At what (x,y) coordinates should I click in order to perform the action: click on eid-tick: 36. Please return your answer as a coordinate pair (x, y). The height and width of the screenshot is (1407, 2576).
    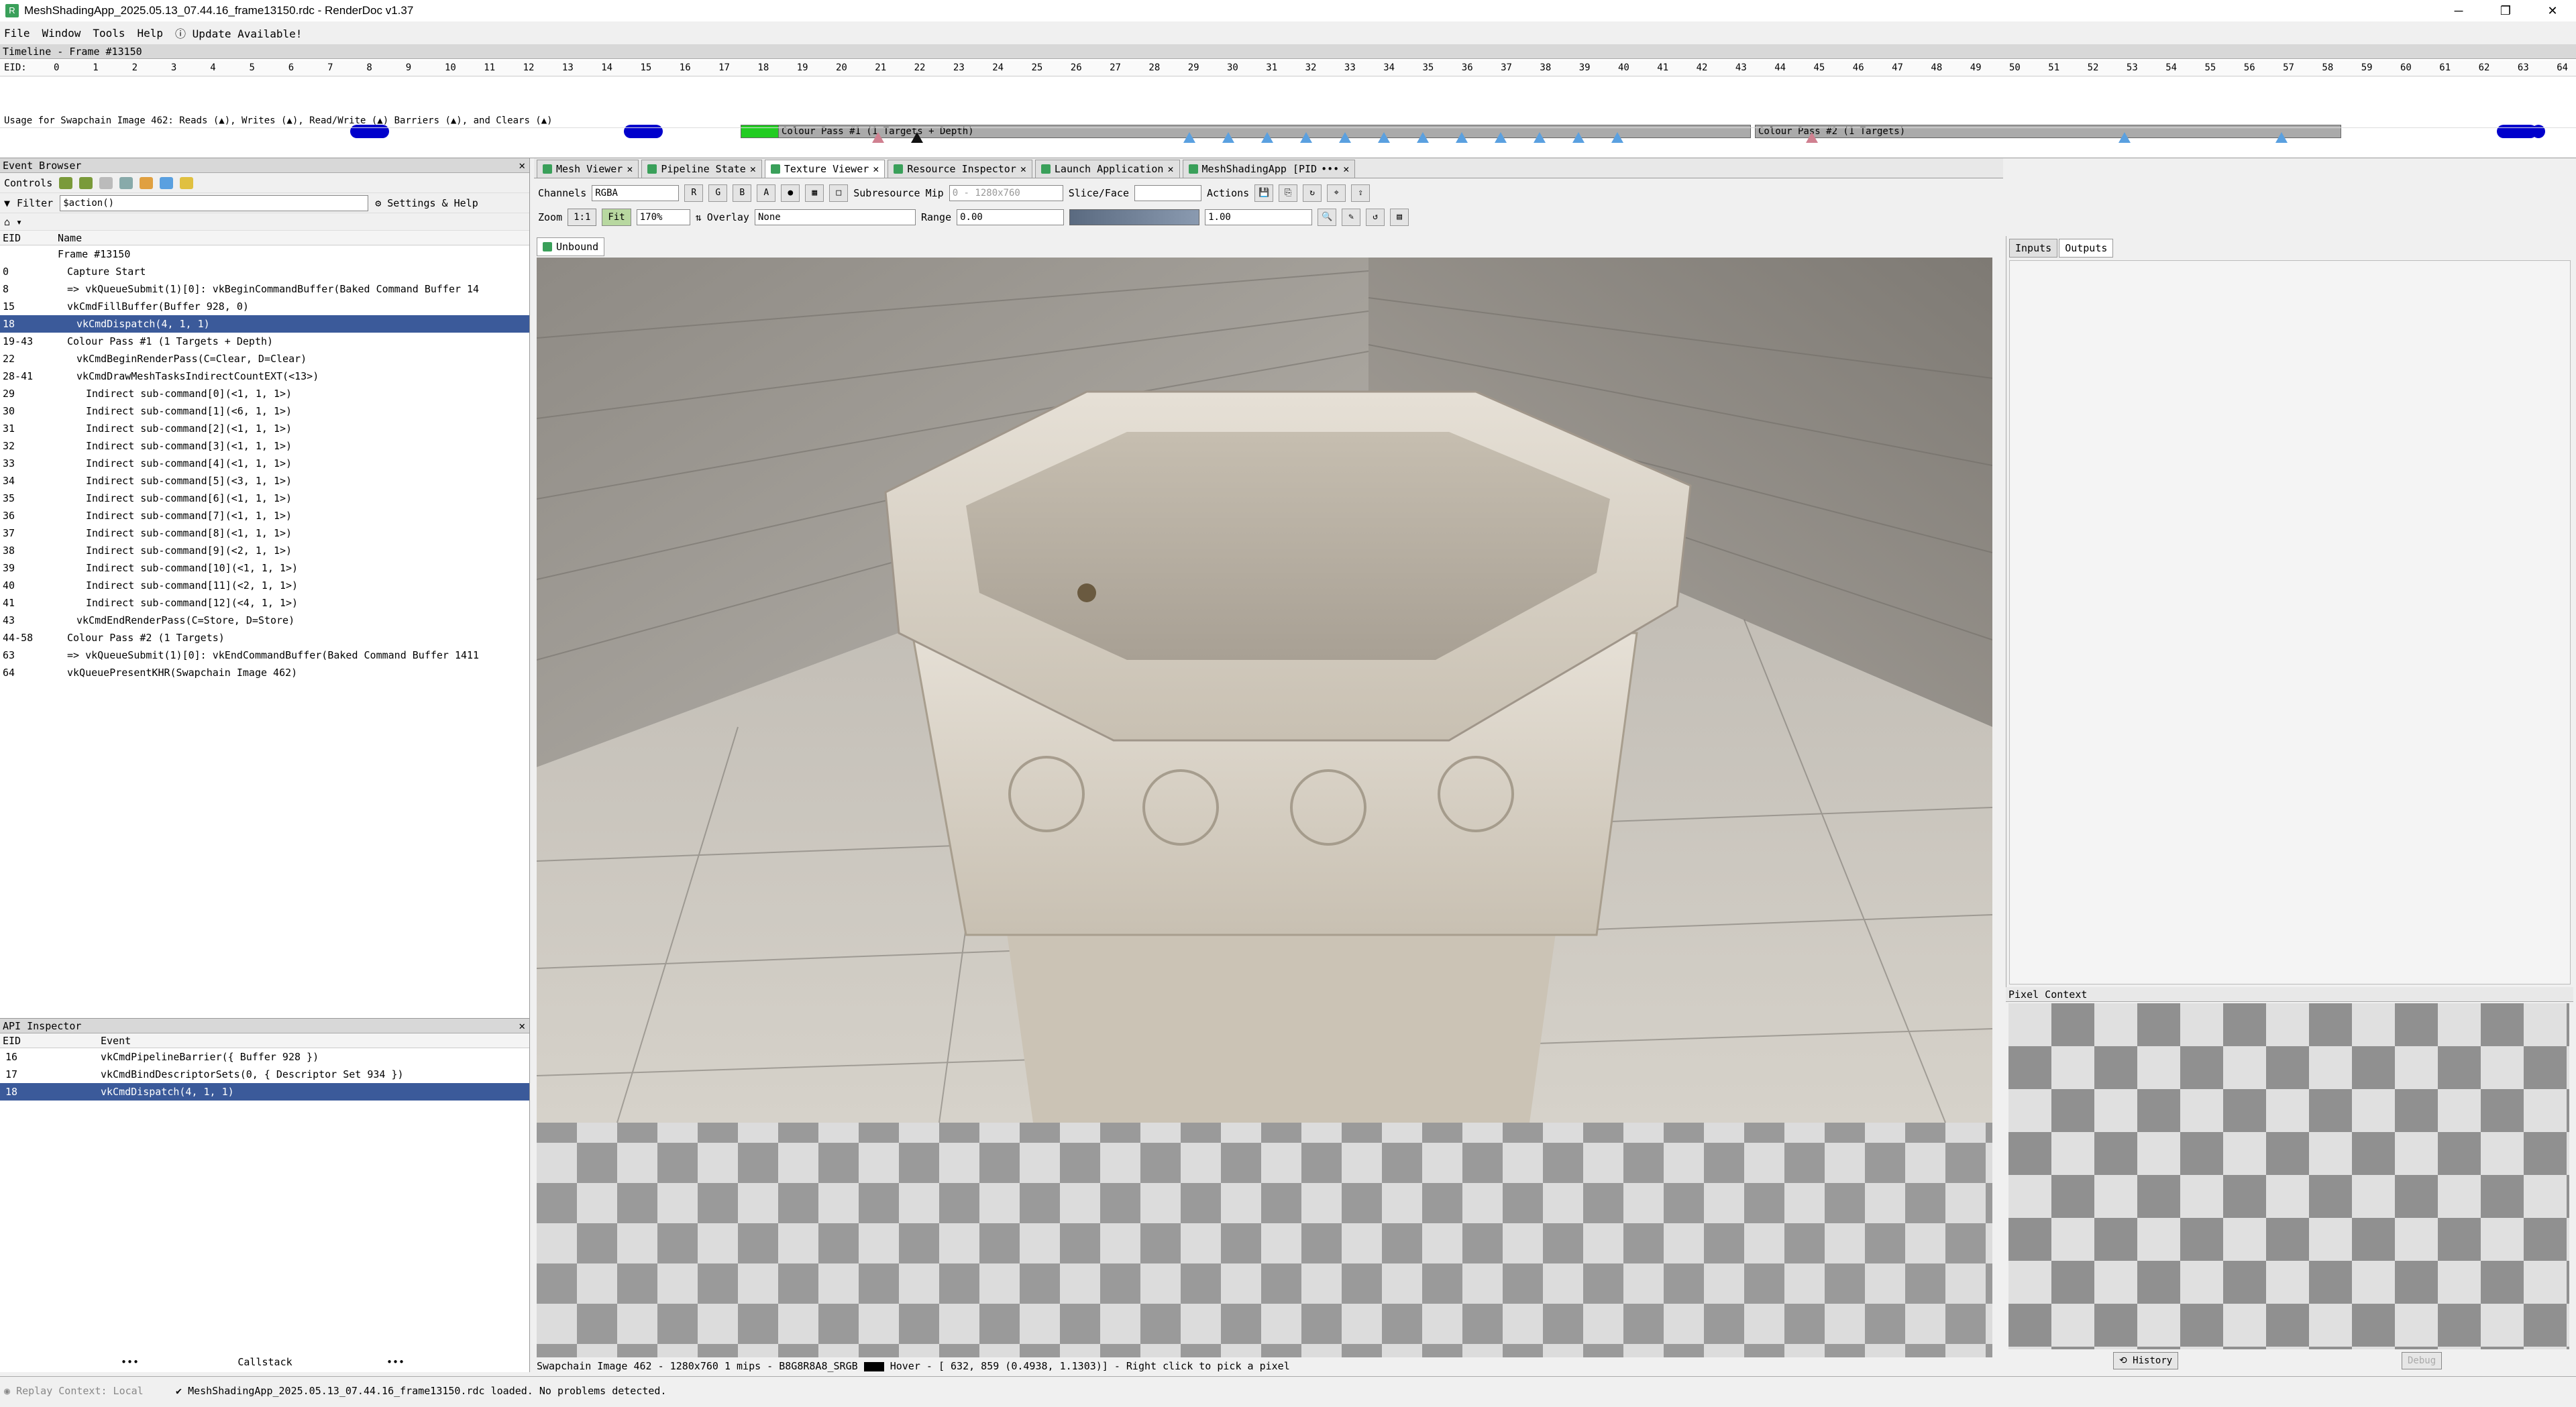
    Looking at the image, I should click on (1467, 67).